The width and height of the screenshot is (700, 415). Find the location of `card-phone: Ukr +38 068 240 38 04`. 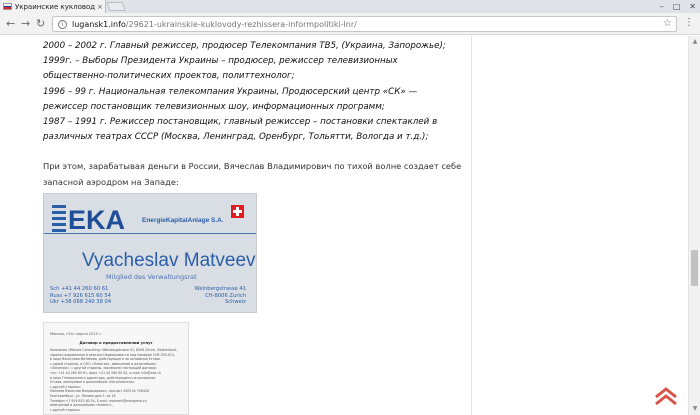

card-phone: Ukr +38 068 240 38 04 is located at coordinates (81, 302).